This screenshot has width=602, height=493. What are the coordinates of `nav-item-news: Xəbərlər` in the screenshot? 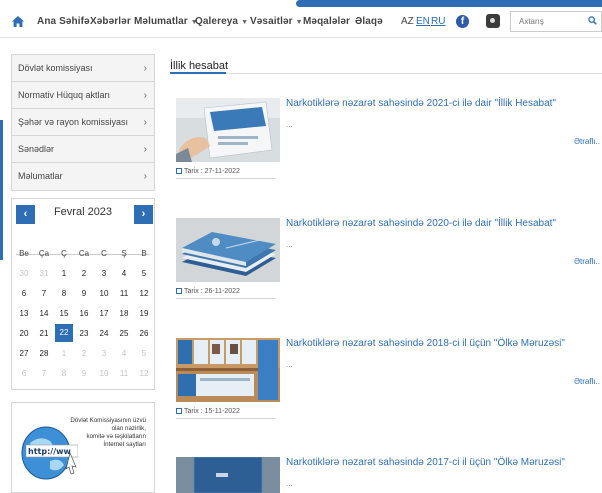 It's located at (110, 21).